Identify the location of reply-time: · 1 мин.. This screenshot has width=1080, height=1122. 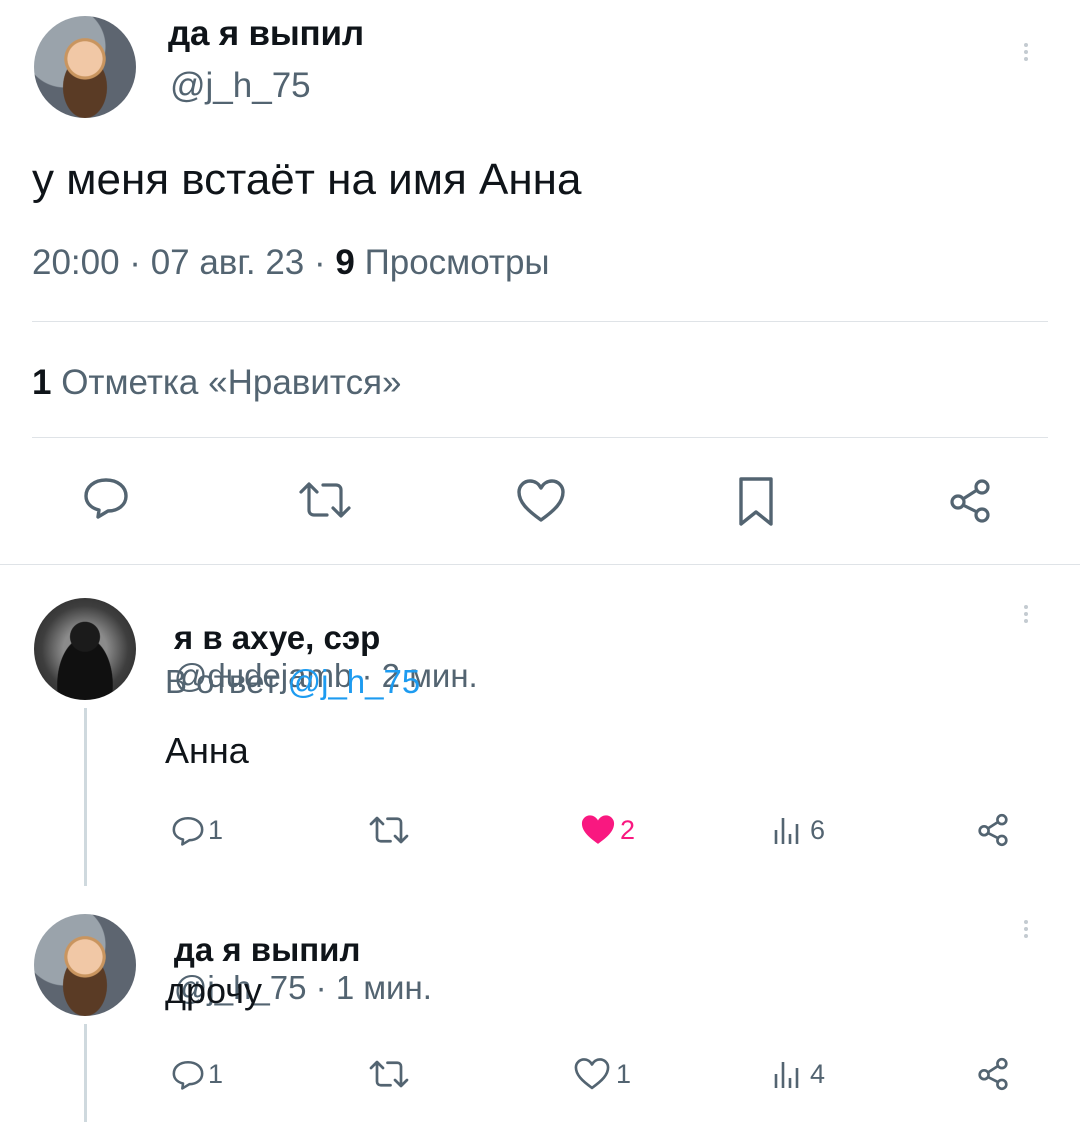
(369, 987).